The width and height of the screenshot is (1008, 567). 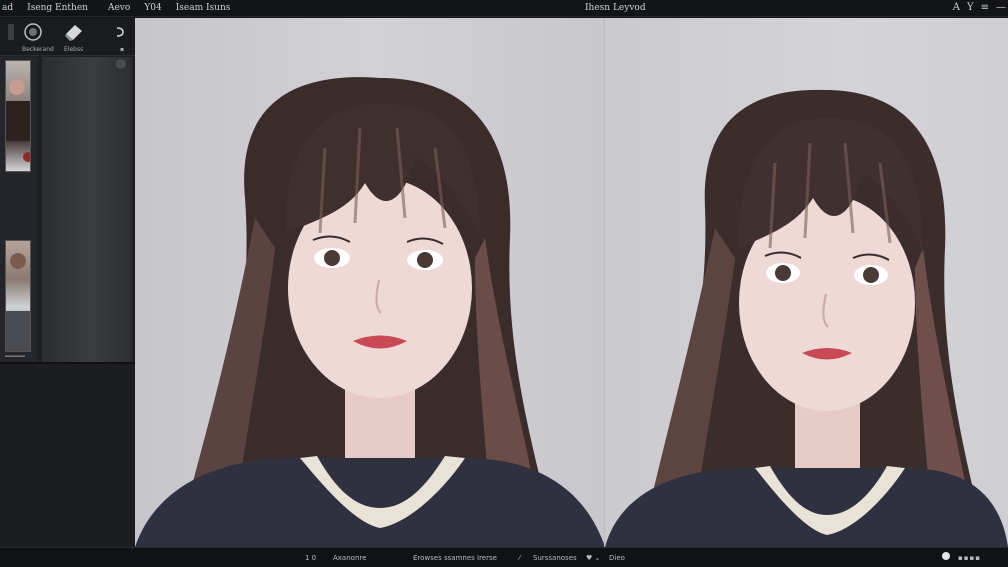 I want to click on menu-bar: ad Iseng Enthen Aevo Y04 Iseam Isuns, so click(x=115, y=8).